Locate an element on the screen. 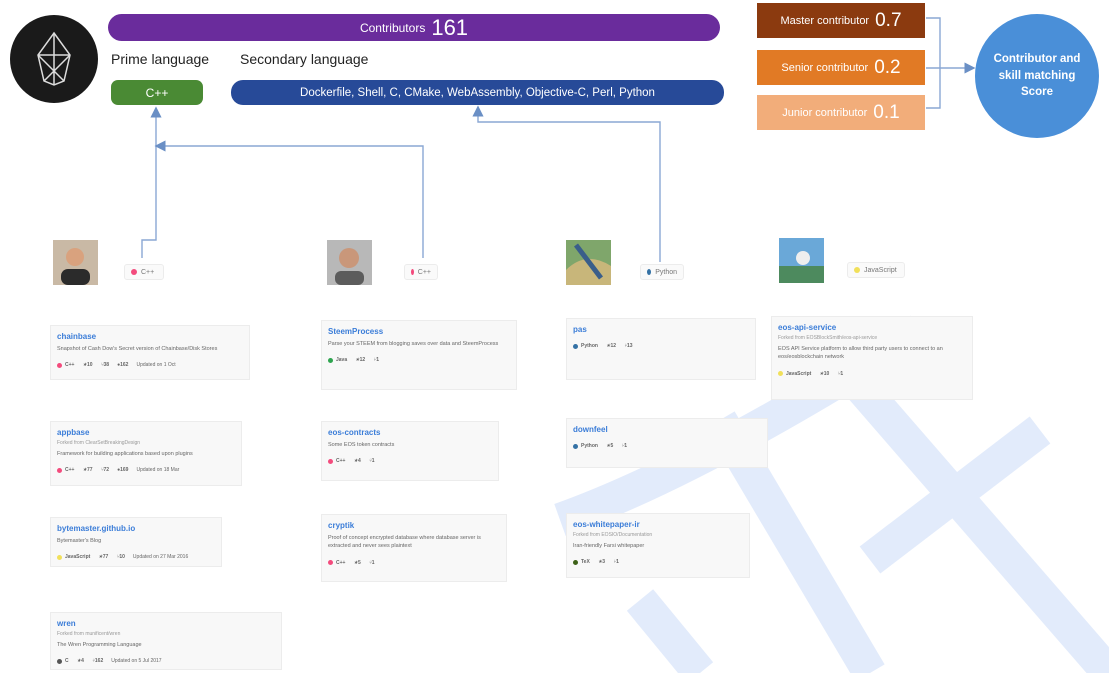  repo-stars: ★ 3 is located at coordinates (601, 562).